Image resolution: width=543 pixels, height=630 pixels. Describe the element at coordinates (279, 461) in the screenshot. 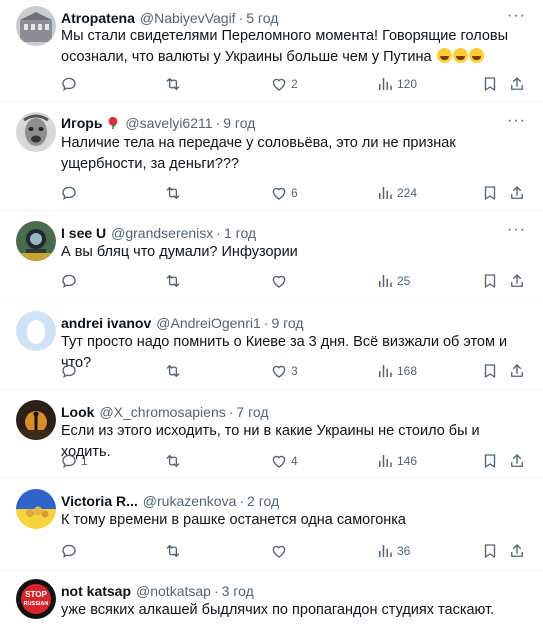

I see `like-icon` at that location.